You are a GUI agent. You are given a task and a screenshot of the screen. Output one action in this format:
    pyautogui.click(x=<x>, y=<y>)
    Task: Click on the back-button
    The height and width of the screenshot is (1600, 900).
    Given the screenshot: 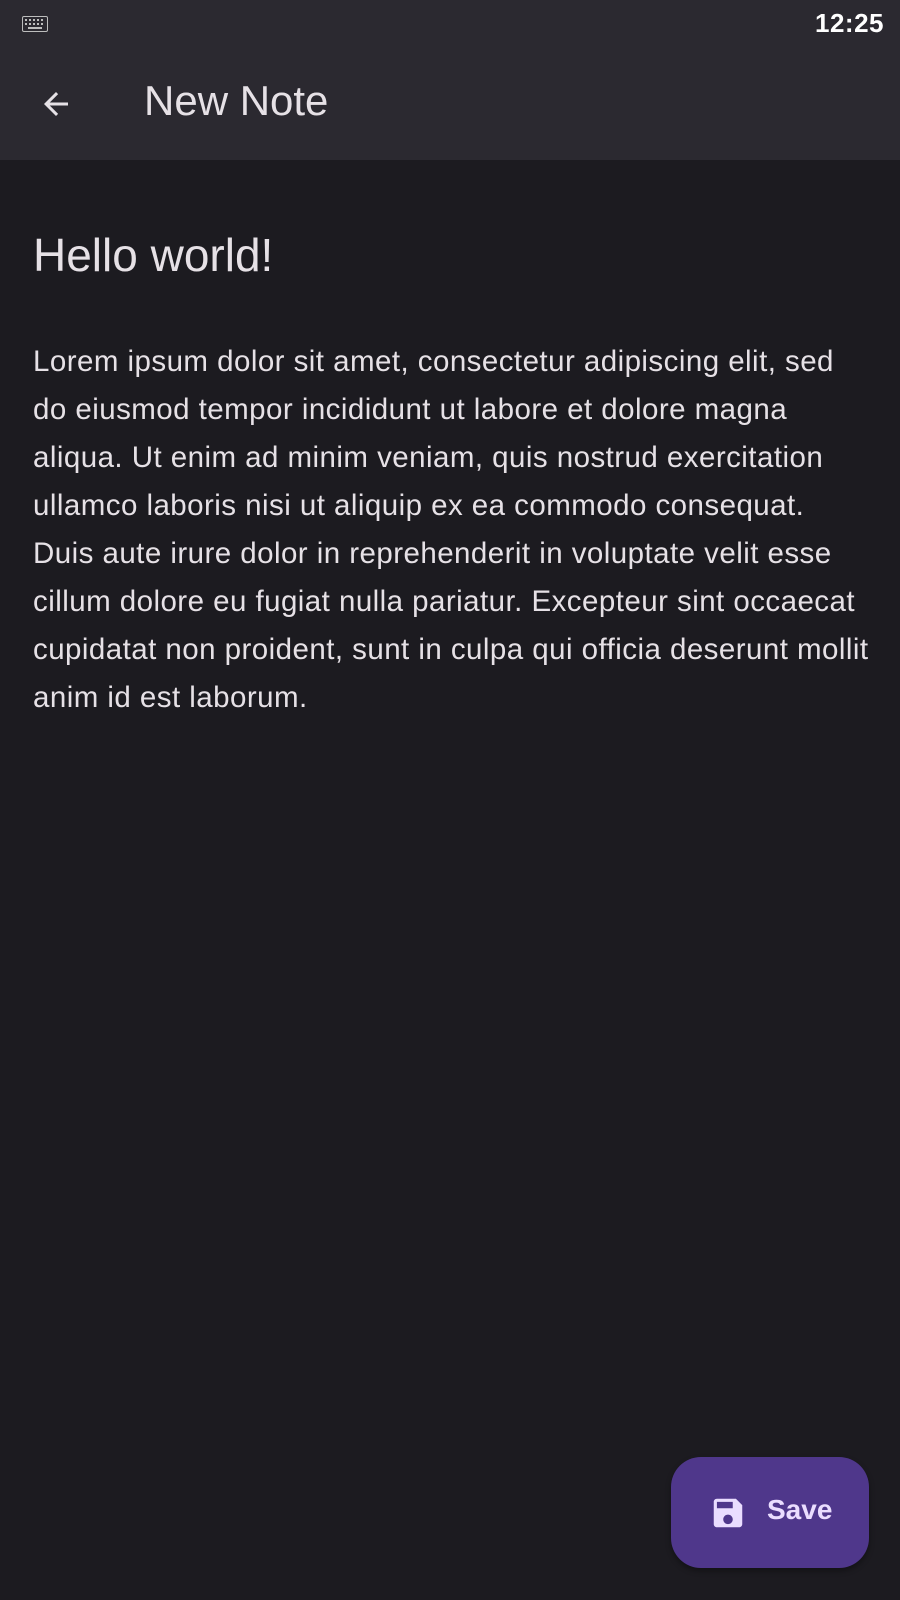 What is the action you would take?
    pyautogui.click(x=56, y=104)
    